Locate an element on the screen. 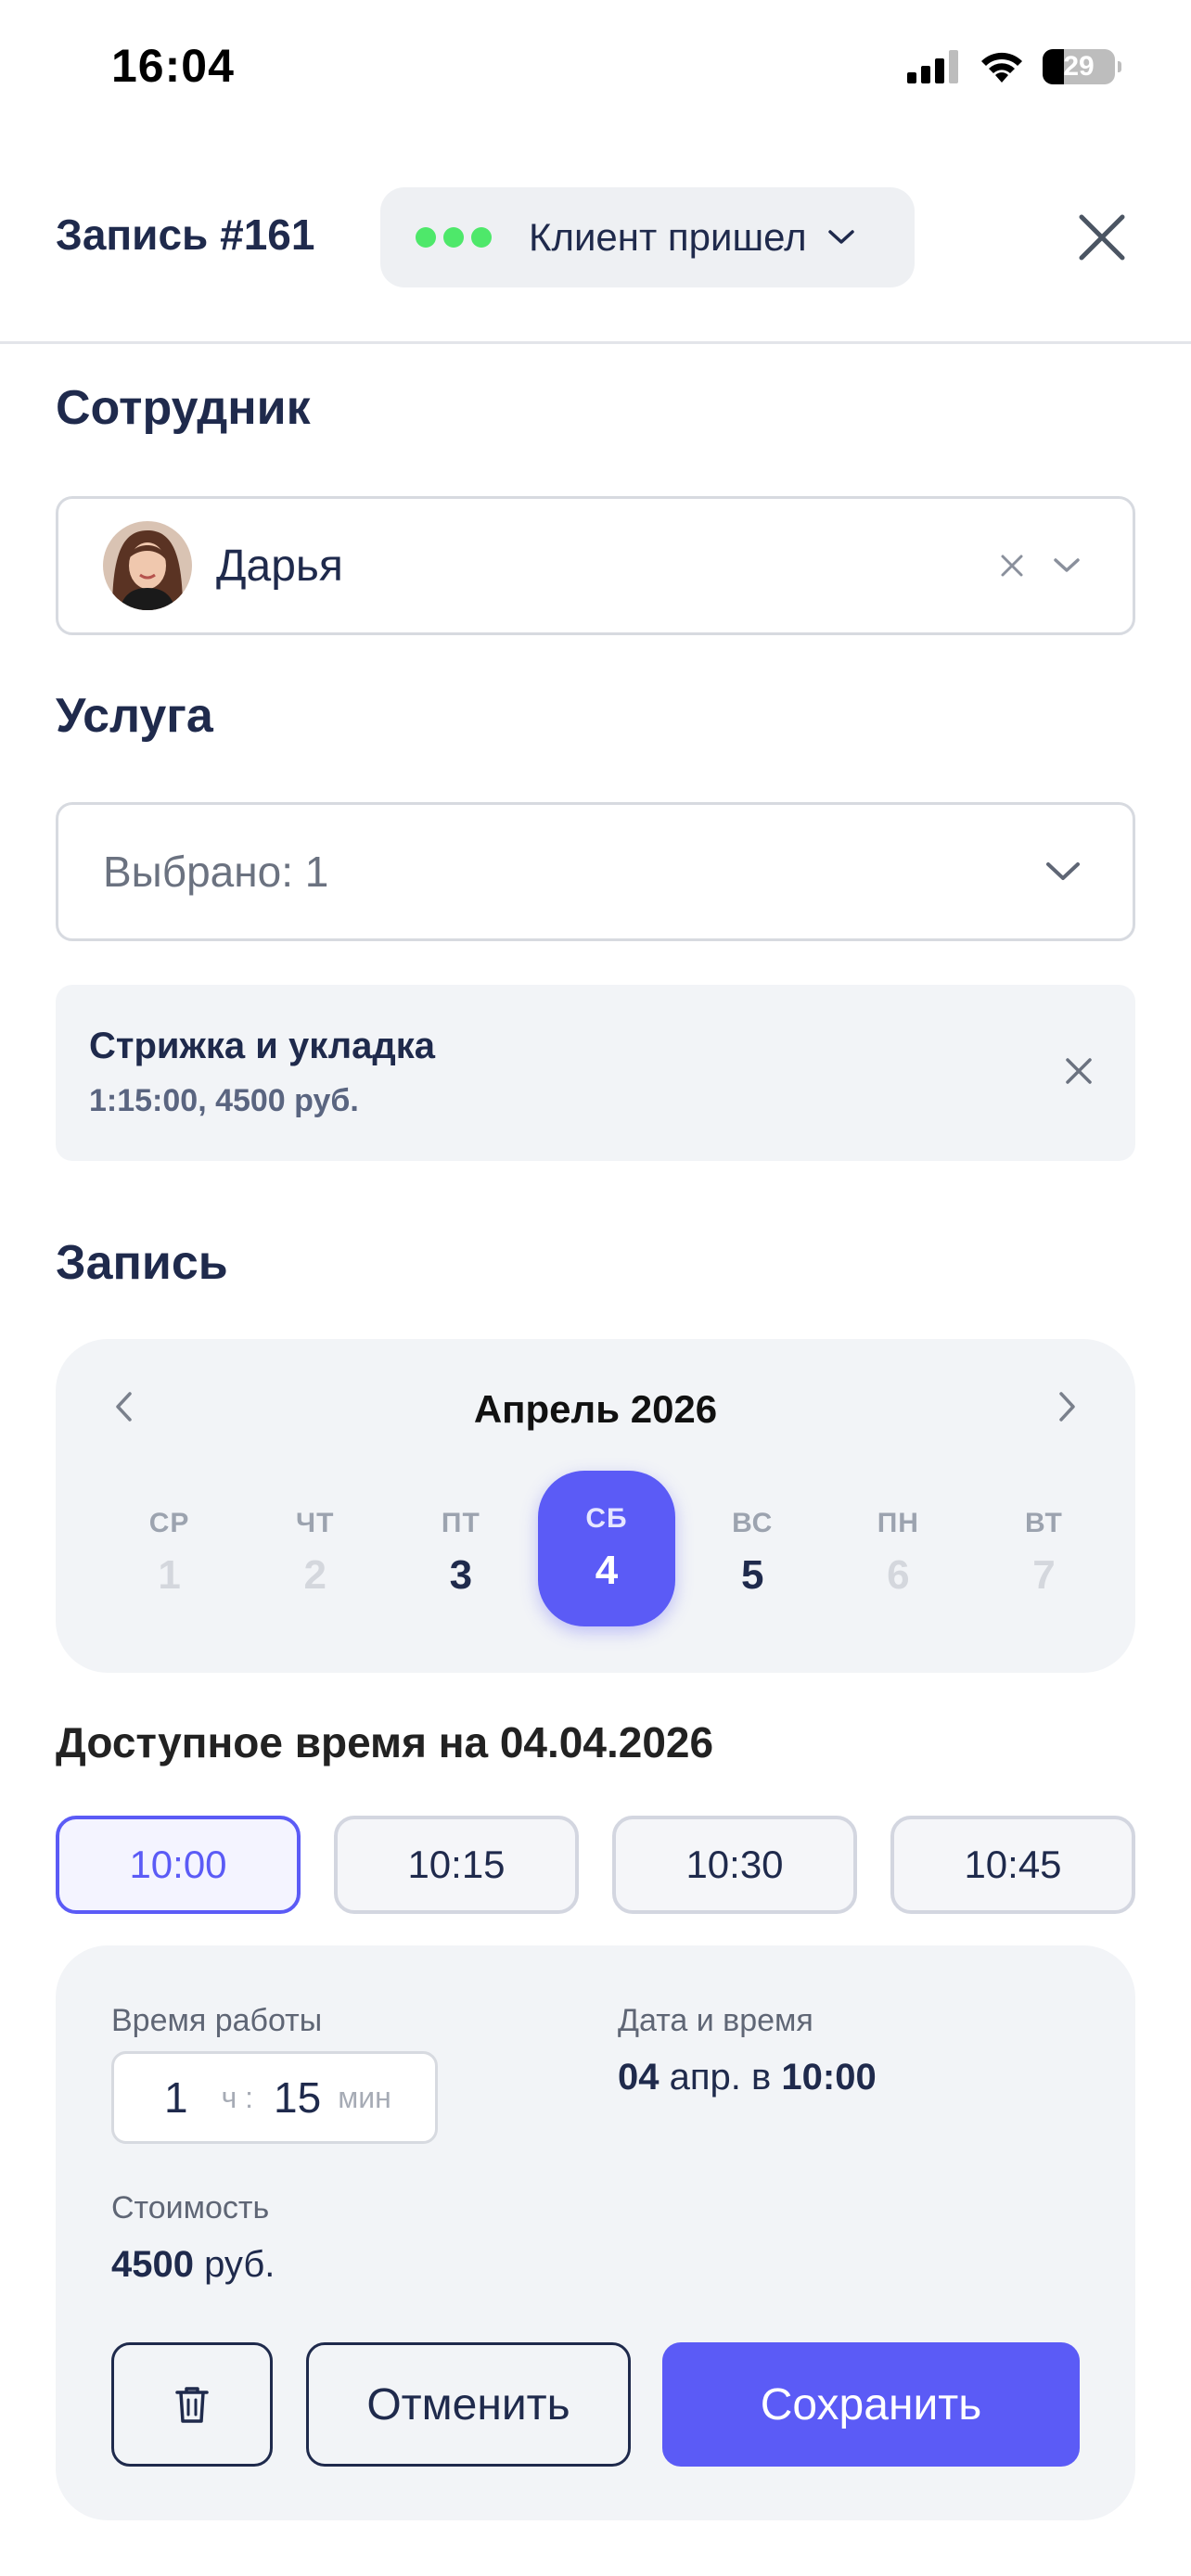  save-button: Сохранить is located at coordinates (871, 2405).